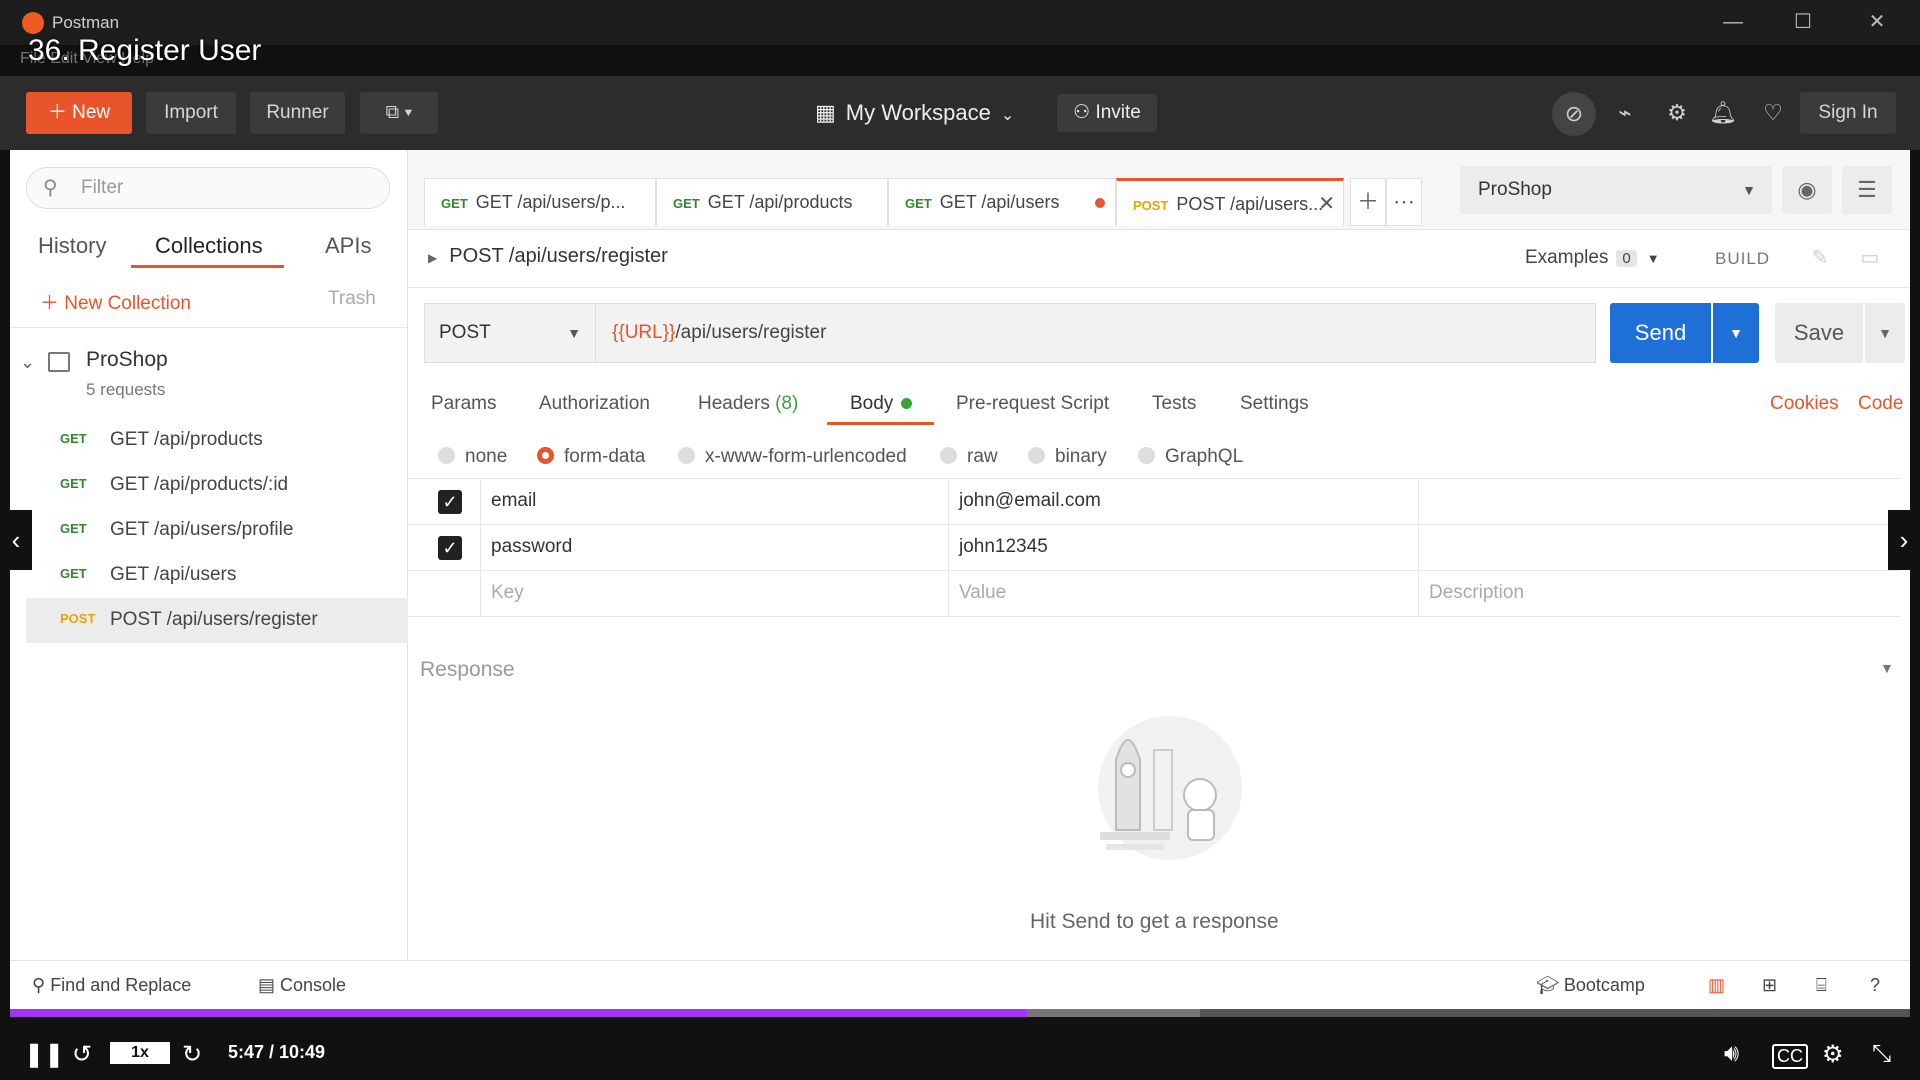 The image size is (1920, 1080). I want to click on chevron-down-icon: ⌄, so click(27, 362).